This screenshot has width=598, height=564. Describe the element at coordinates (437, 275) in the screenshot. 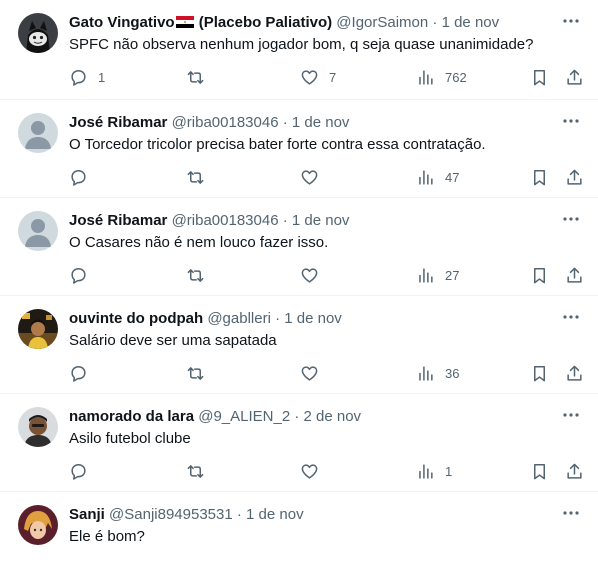

I see `views-button: 27` at that location.